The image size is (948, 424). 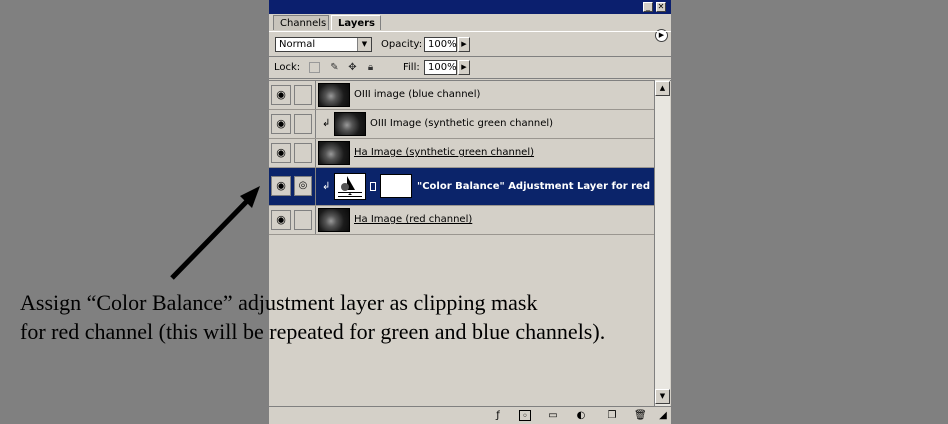 I want to click on layer-row: ◉ OIII image (blue channel), so click(x=462, y=95).